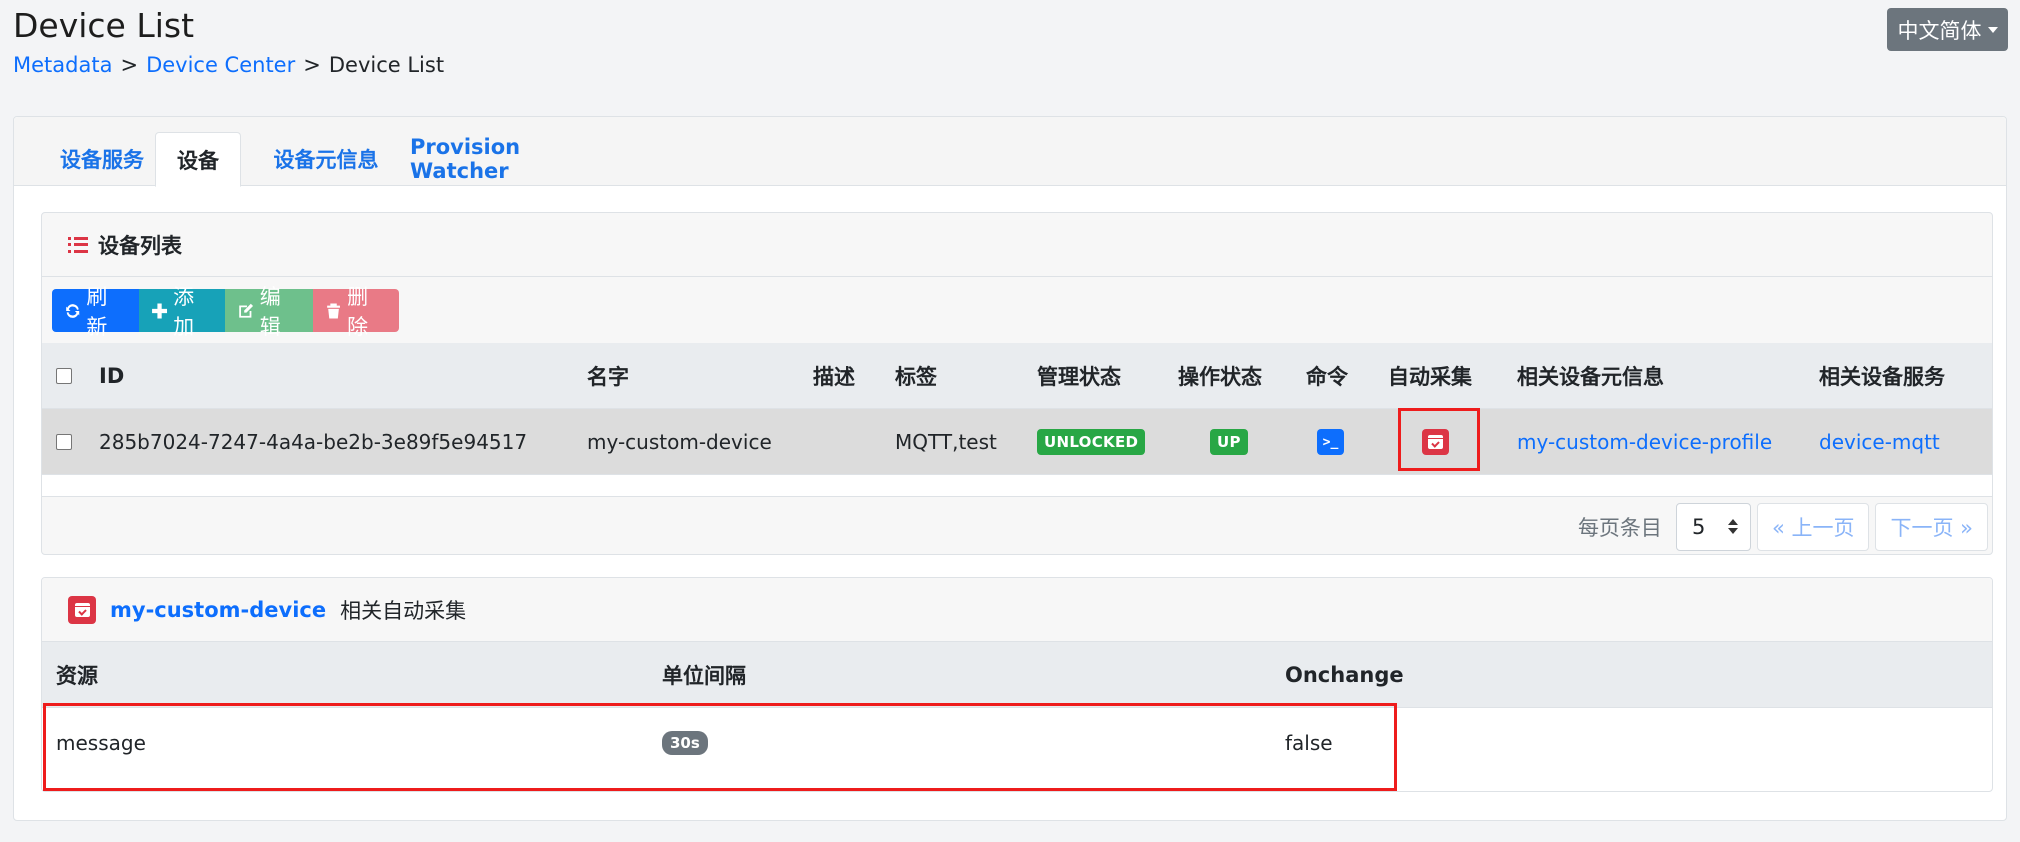 The width and height of the screenshot is (2020, 842). What do you see at coordinates (220, 65) in the screenshot?
I see `breadcrumb-device-center: Device Center` at bounding box center [220, 65].